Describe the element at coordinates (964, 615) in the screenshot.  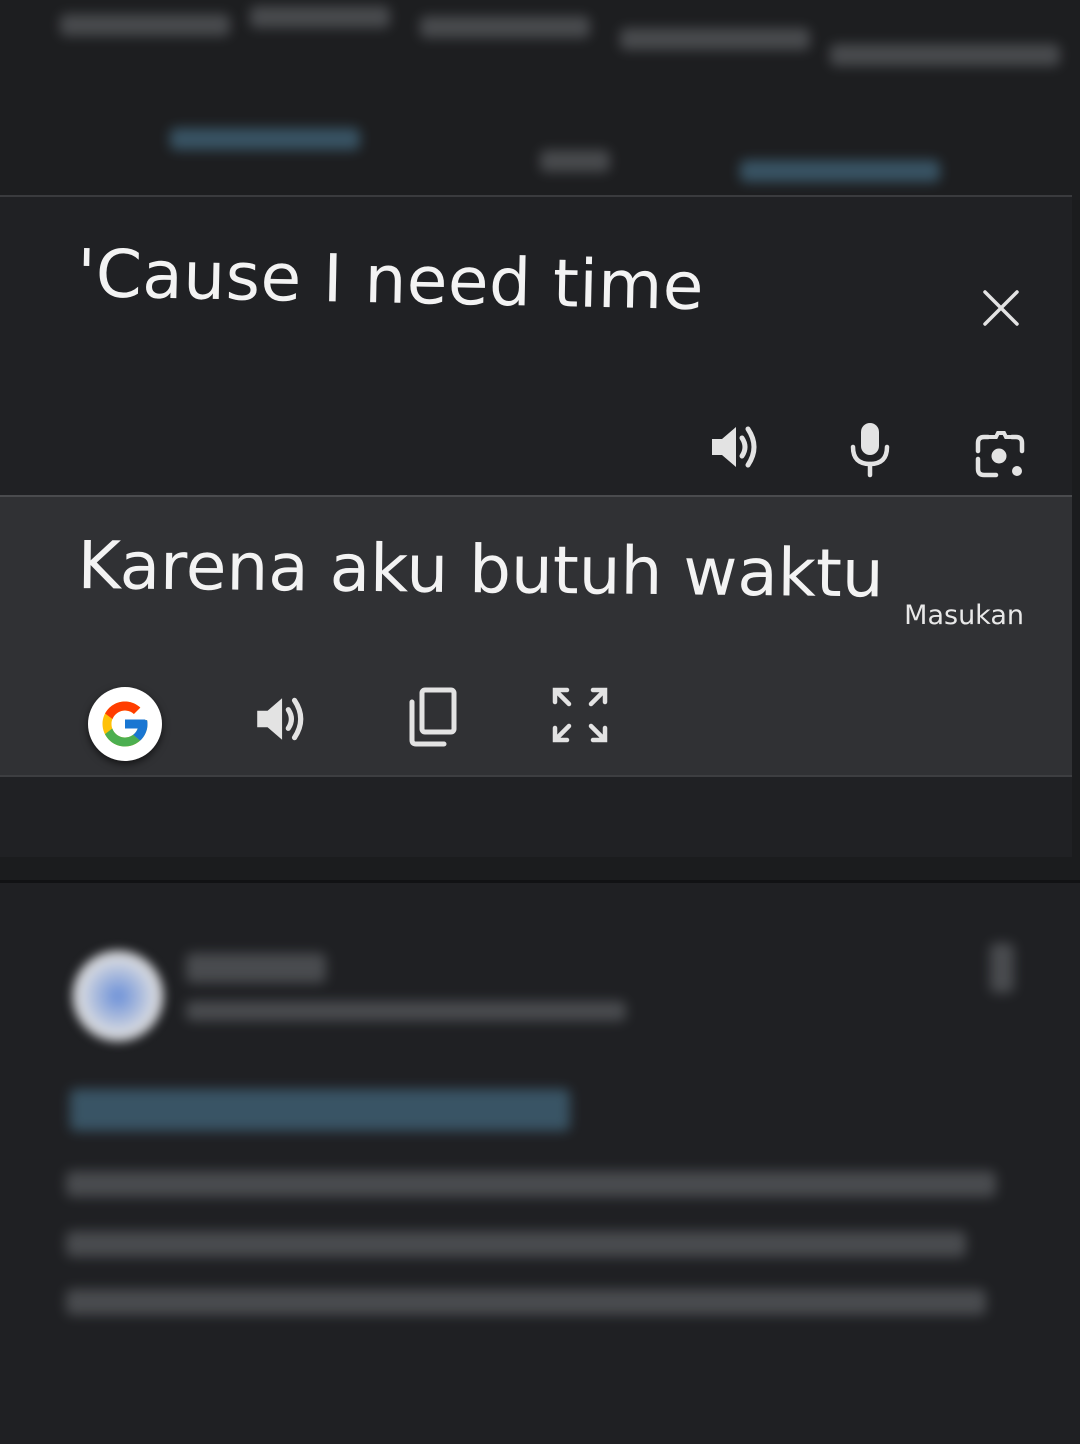
I see `feedback-link: Masukan` at that location.